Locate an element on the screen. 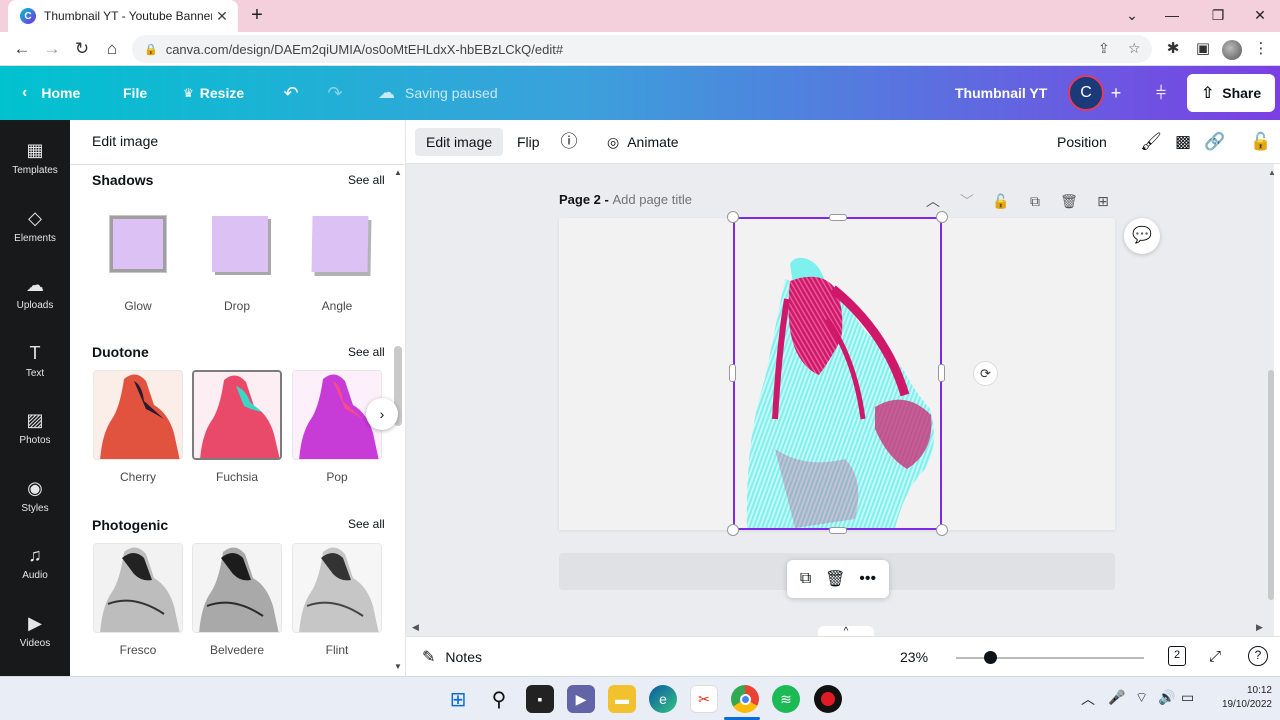 Image resolution: width=1280 pixels, height=720 pixels. zoom-percentage: 23% is located at coordinates (914, 657).